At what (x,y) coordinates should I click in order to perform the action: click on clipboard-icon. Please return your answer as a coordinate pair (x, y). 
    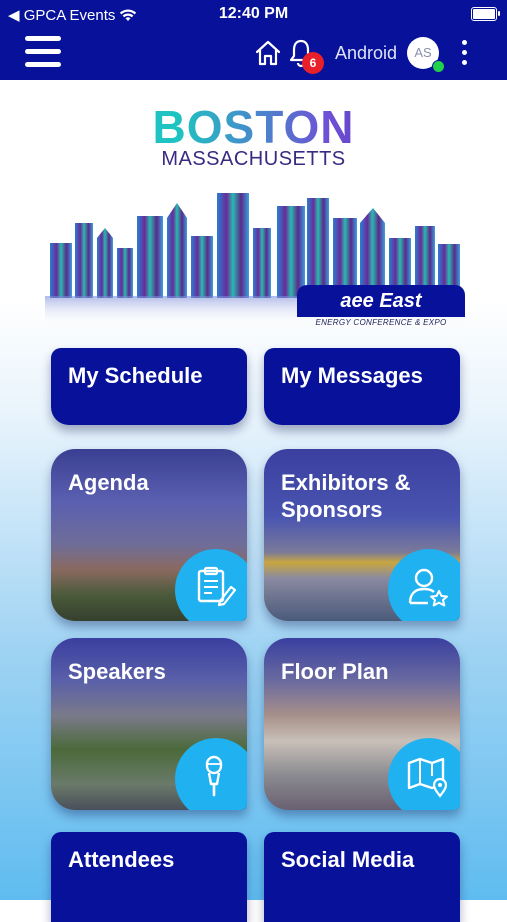
    Looking at the image, I should click on (211, 585).